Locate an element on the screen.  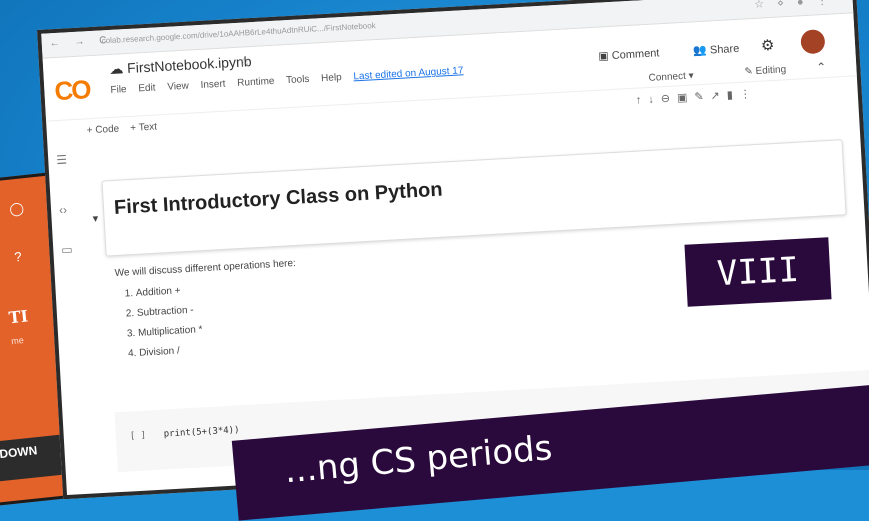
heading-text: First Introductory Class on Python is located at coordinates (278, 198).